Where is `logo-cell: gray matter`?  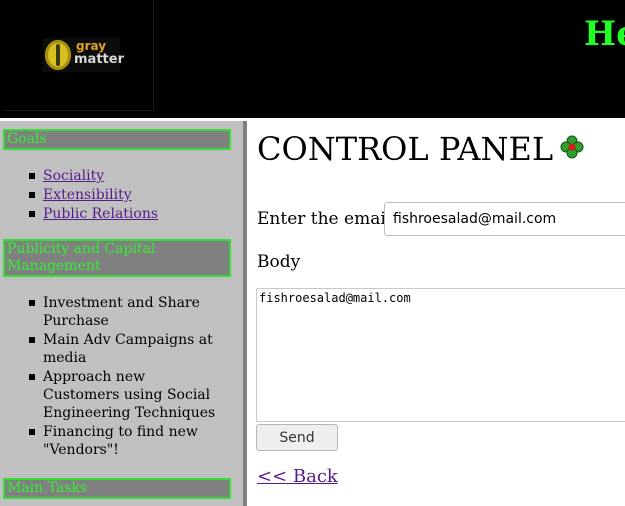 logo-cell: gray matter is located at coordinates (78, 55).